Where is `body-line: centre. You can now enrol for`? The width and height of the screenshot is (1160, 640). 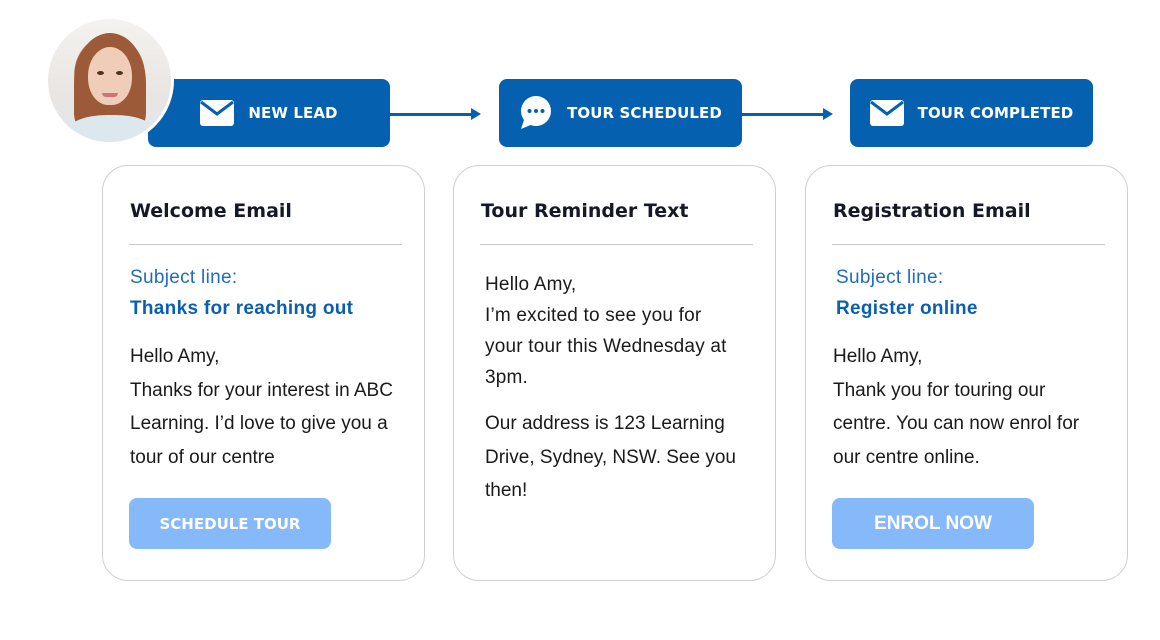 body-line: centre. You can now enrol for is located at coordinates (956, 423).